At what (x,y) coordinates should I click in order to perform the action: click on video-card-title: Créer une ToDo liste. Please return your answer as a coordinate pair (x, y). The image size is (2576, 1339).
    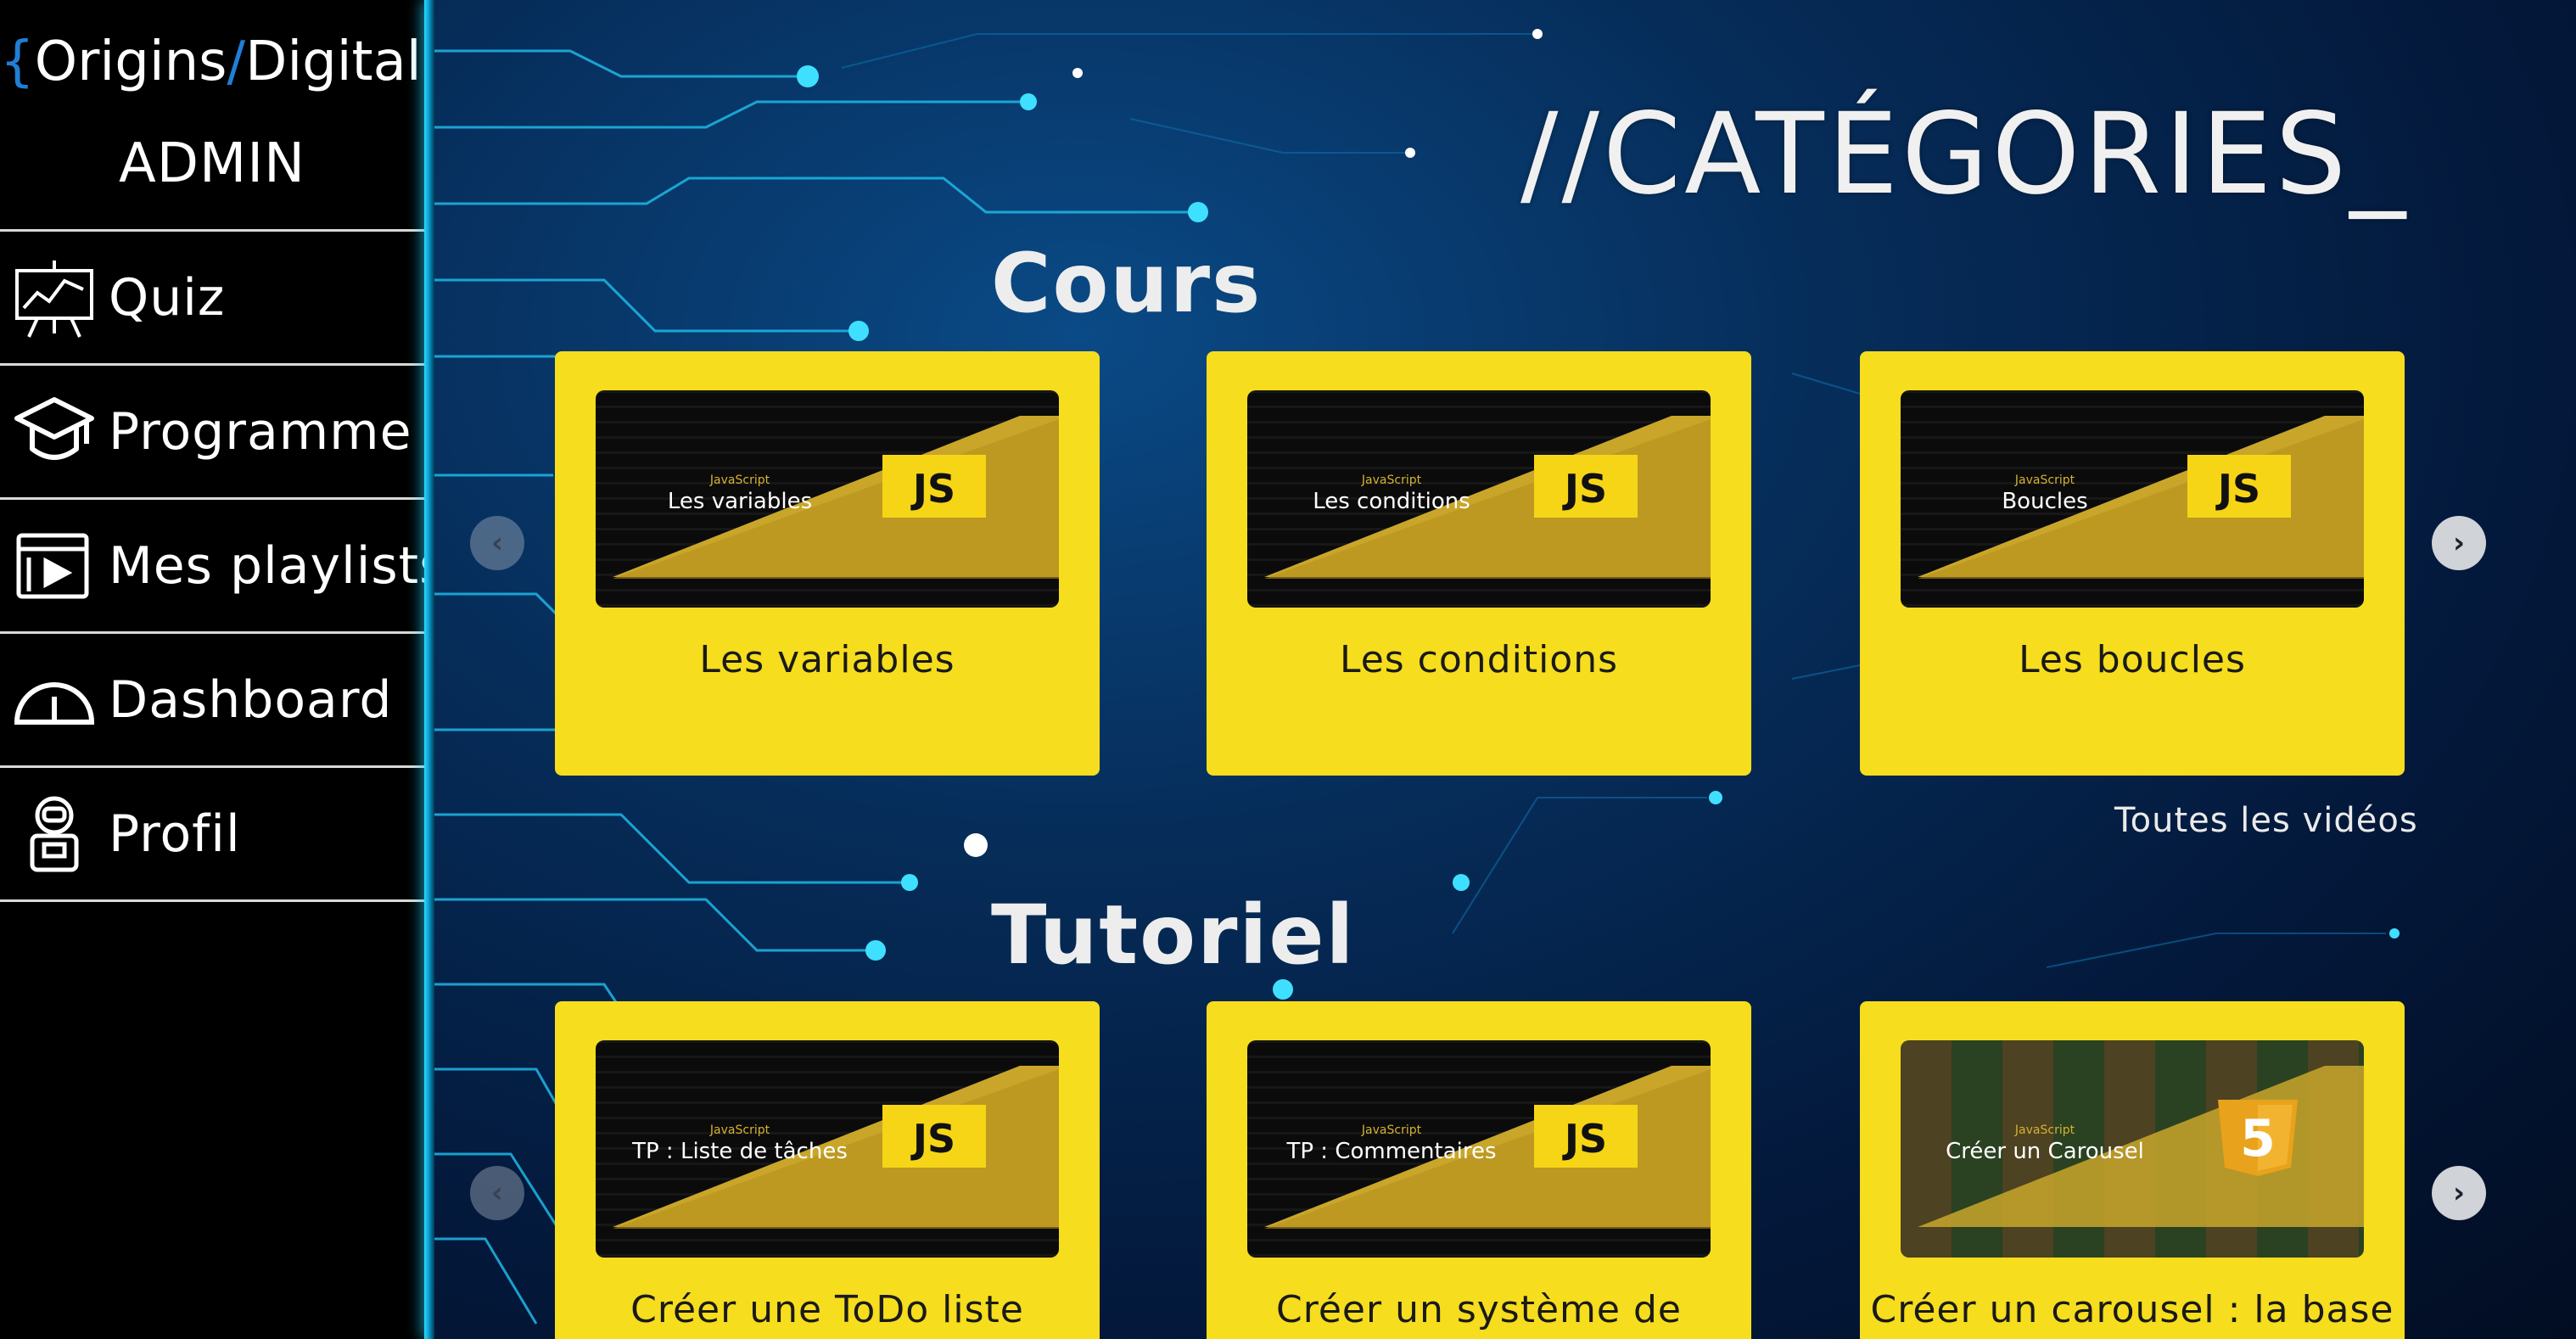
    Looking at the image, I should click on (827, 1309).